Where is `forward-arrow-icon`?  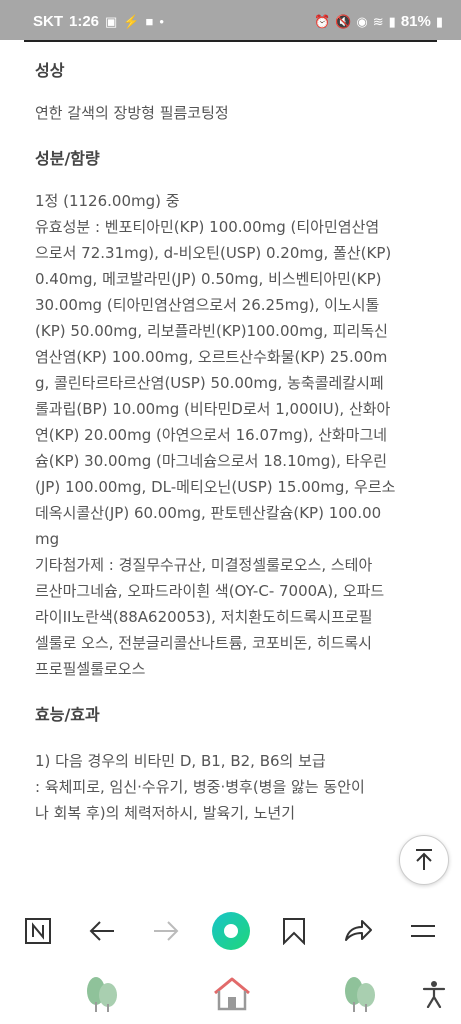
forward-arrow-icon is located at coordinates (166, 931).